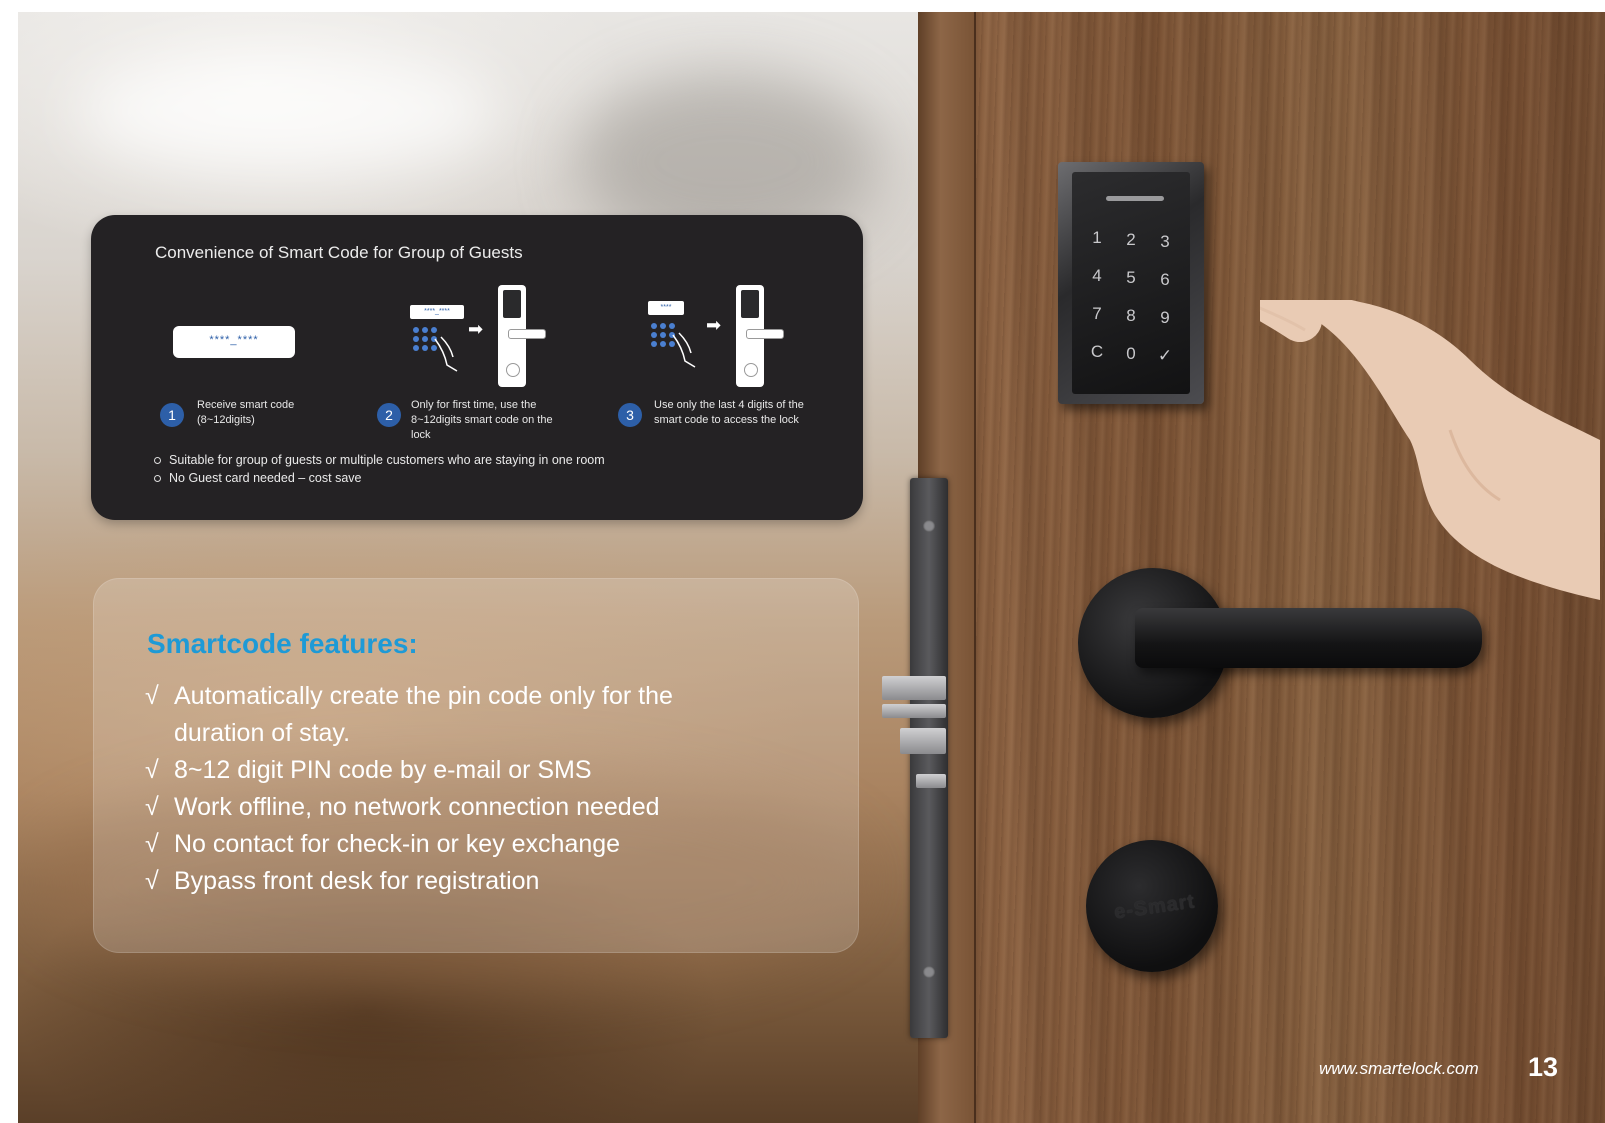  I want to click on keypad-key: C, so click(1097, 351).